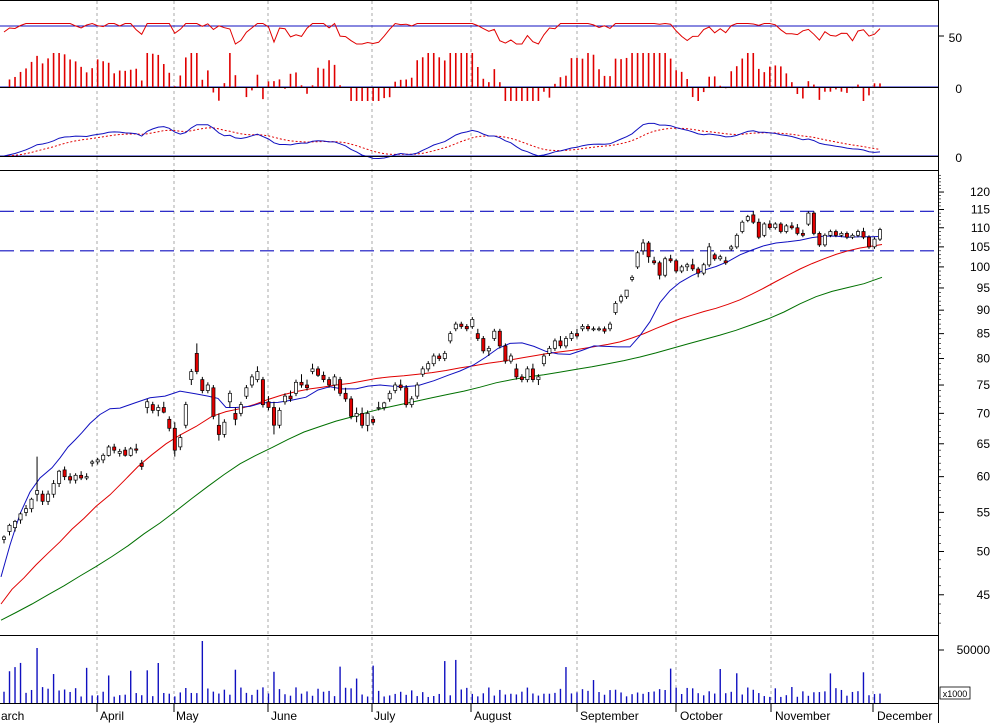  What do you see at coordinates (984, 359) in the screenshot?
I see `price-tick-label: 80` at bounding box center [984, 359].